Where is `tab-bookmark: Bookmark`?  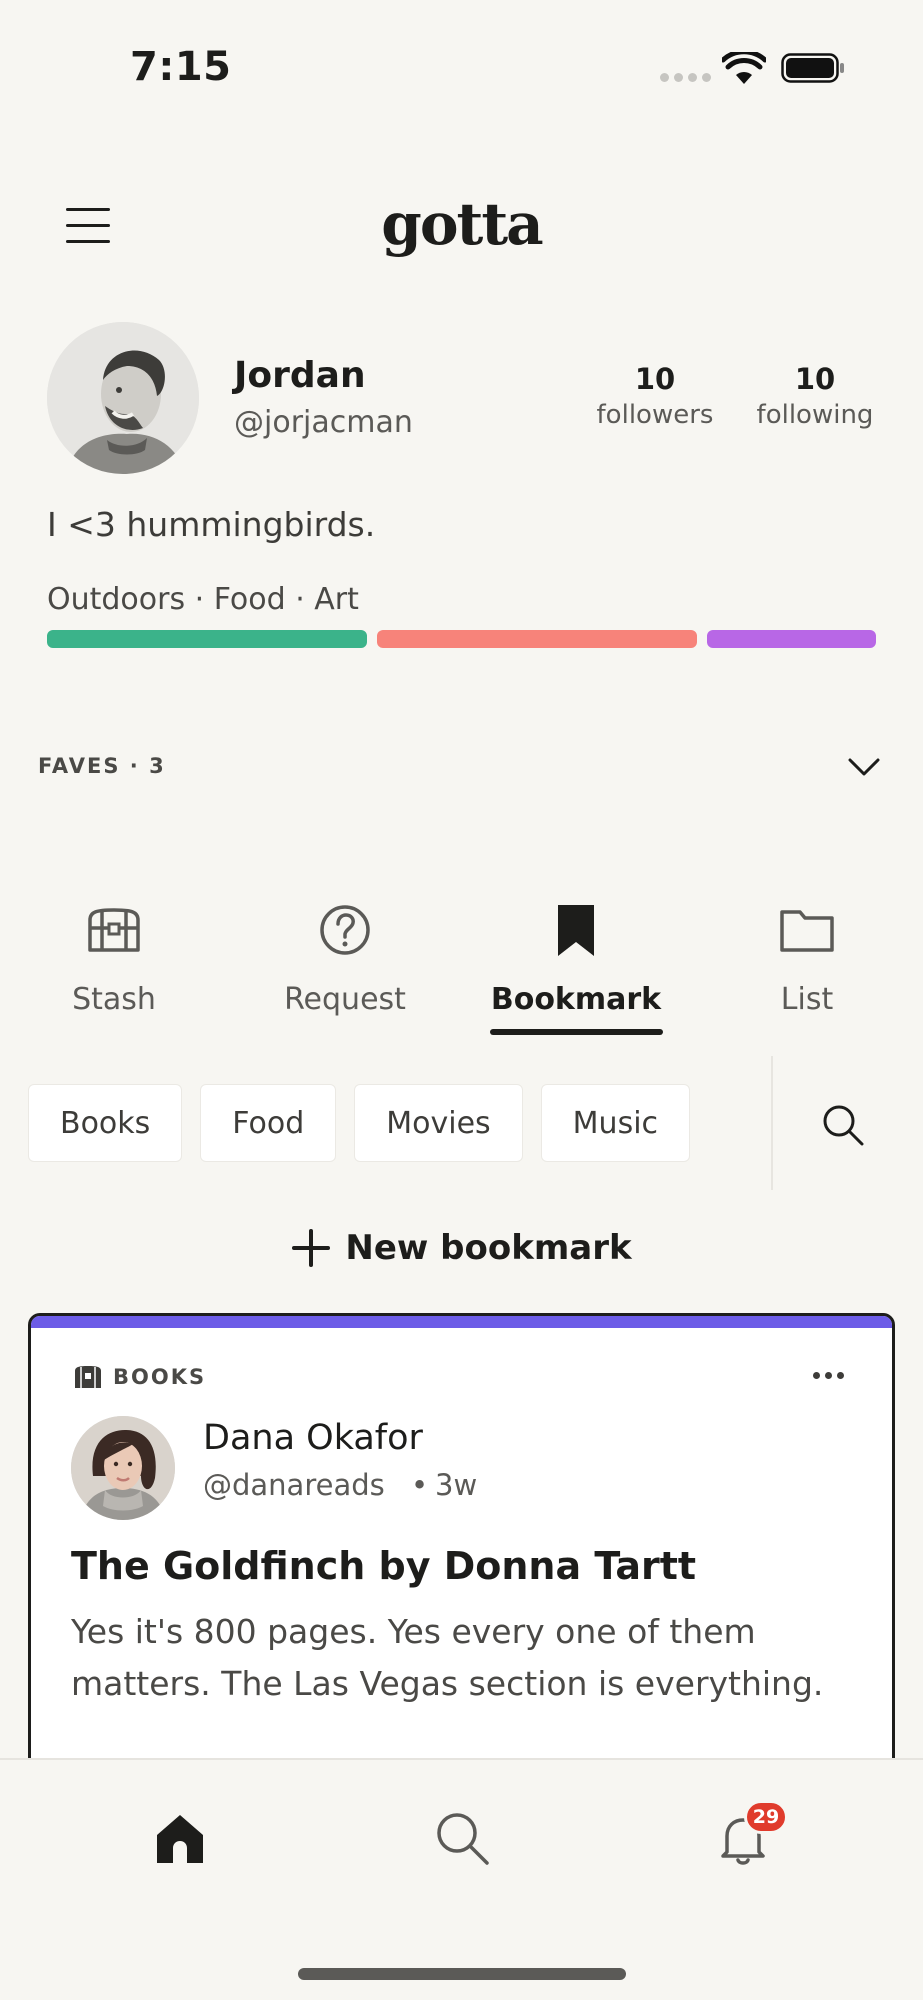 tab-bookmark: Bookmark is located at coordinates (576, 958).